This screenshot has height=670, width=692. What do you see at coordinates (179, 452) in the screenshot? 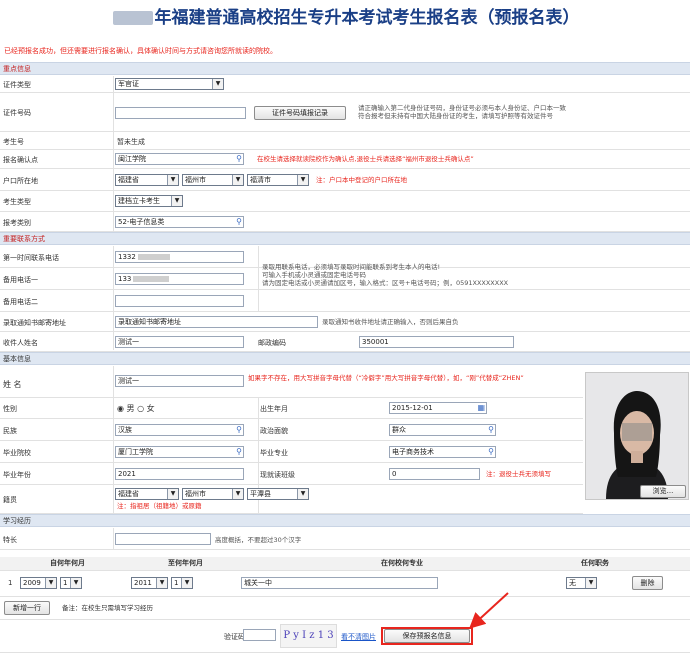
I see `school-input: 厦门工学院 ⚲` at bounding box center [179, 452].